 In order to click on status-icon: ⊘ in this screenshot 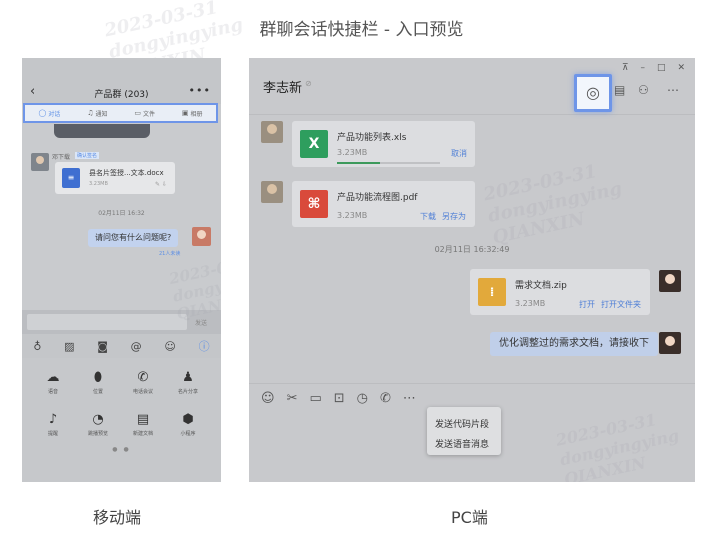, I will do `click(308, 83)`.